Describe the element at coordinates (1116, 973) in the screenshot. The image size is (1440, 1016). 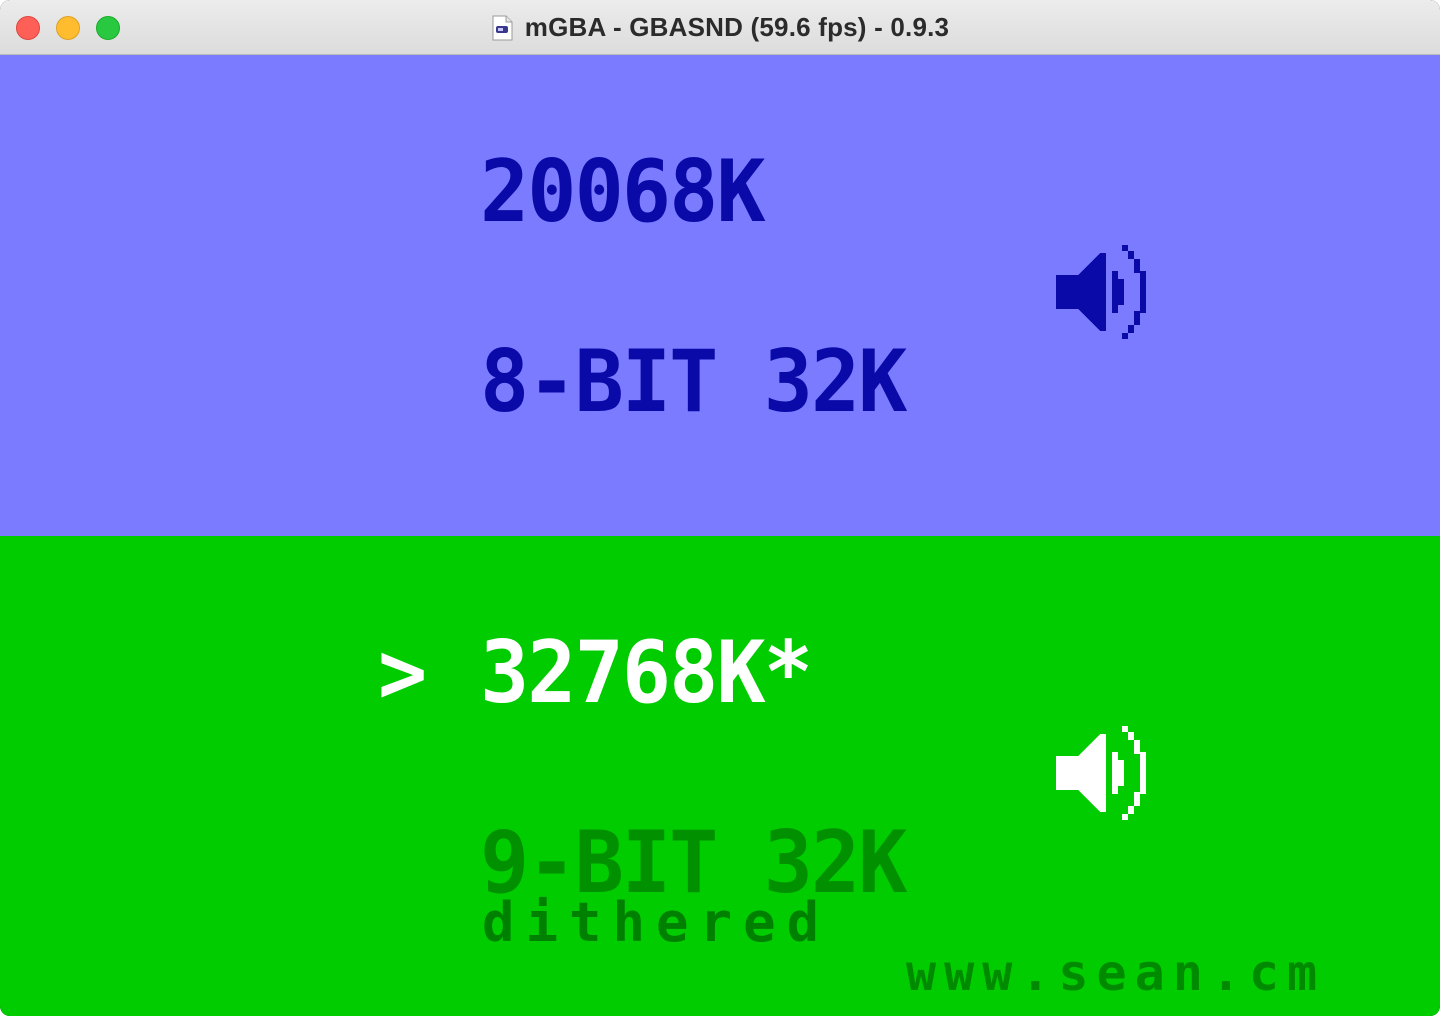
I see `website-url: www.sean.cm` at that location.